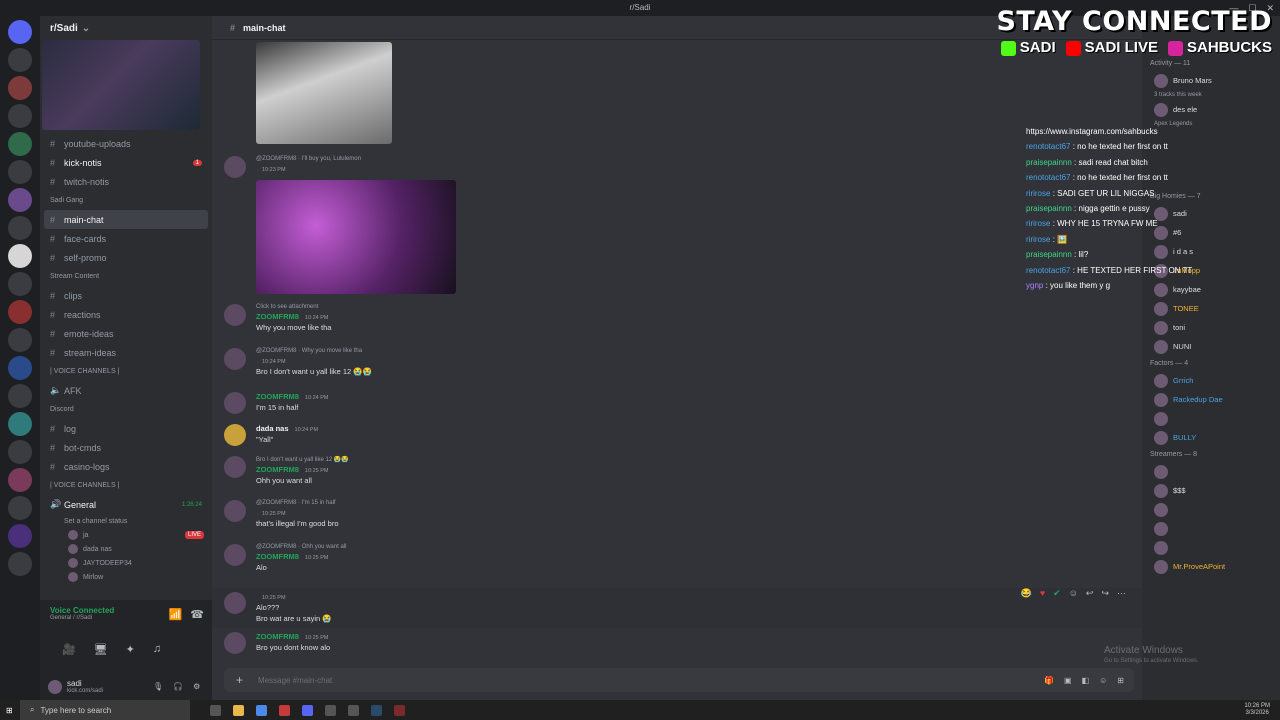 The image size is (1280, 720). What do you see at coordinates (158, 686) in the screenshot?
I see `mic-icon: 🎙` at bounding box center [158, 686].